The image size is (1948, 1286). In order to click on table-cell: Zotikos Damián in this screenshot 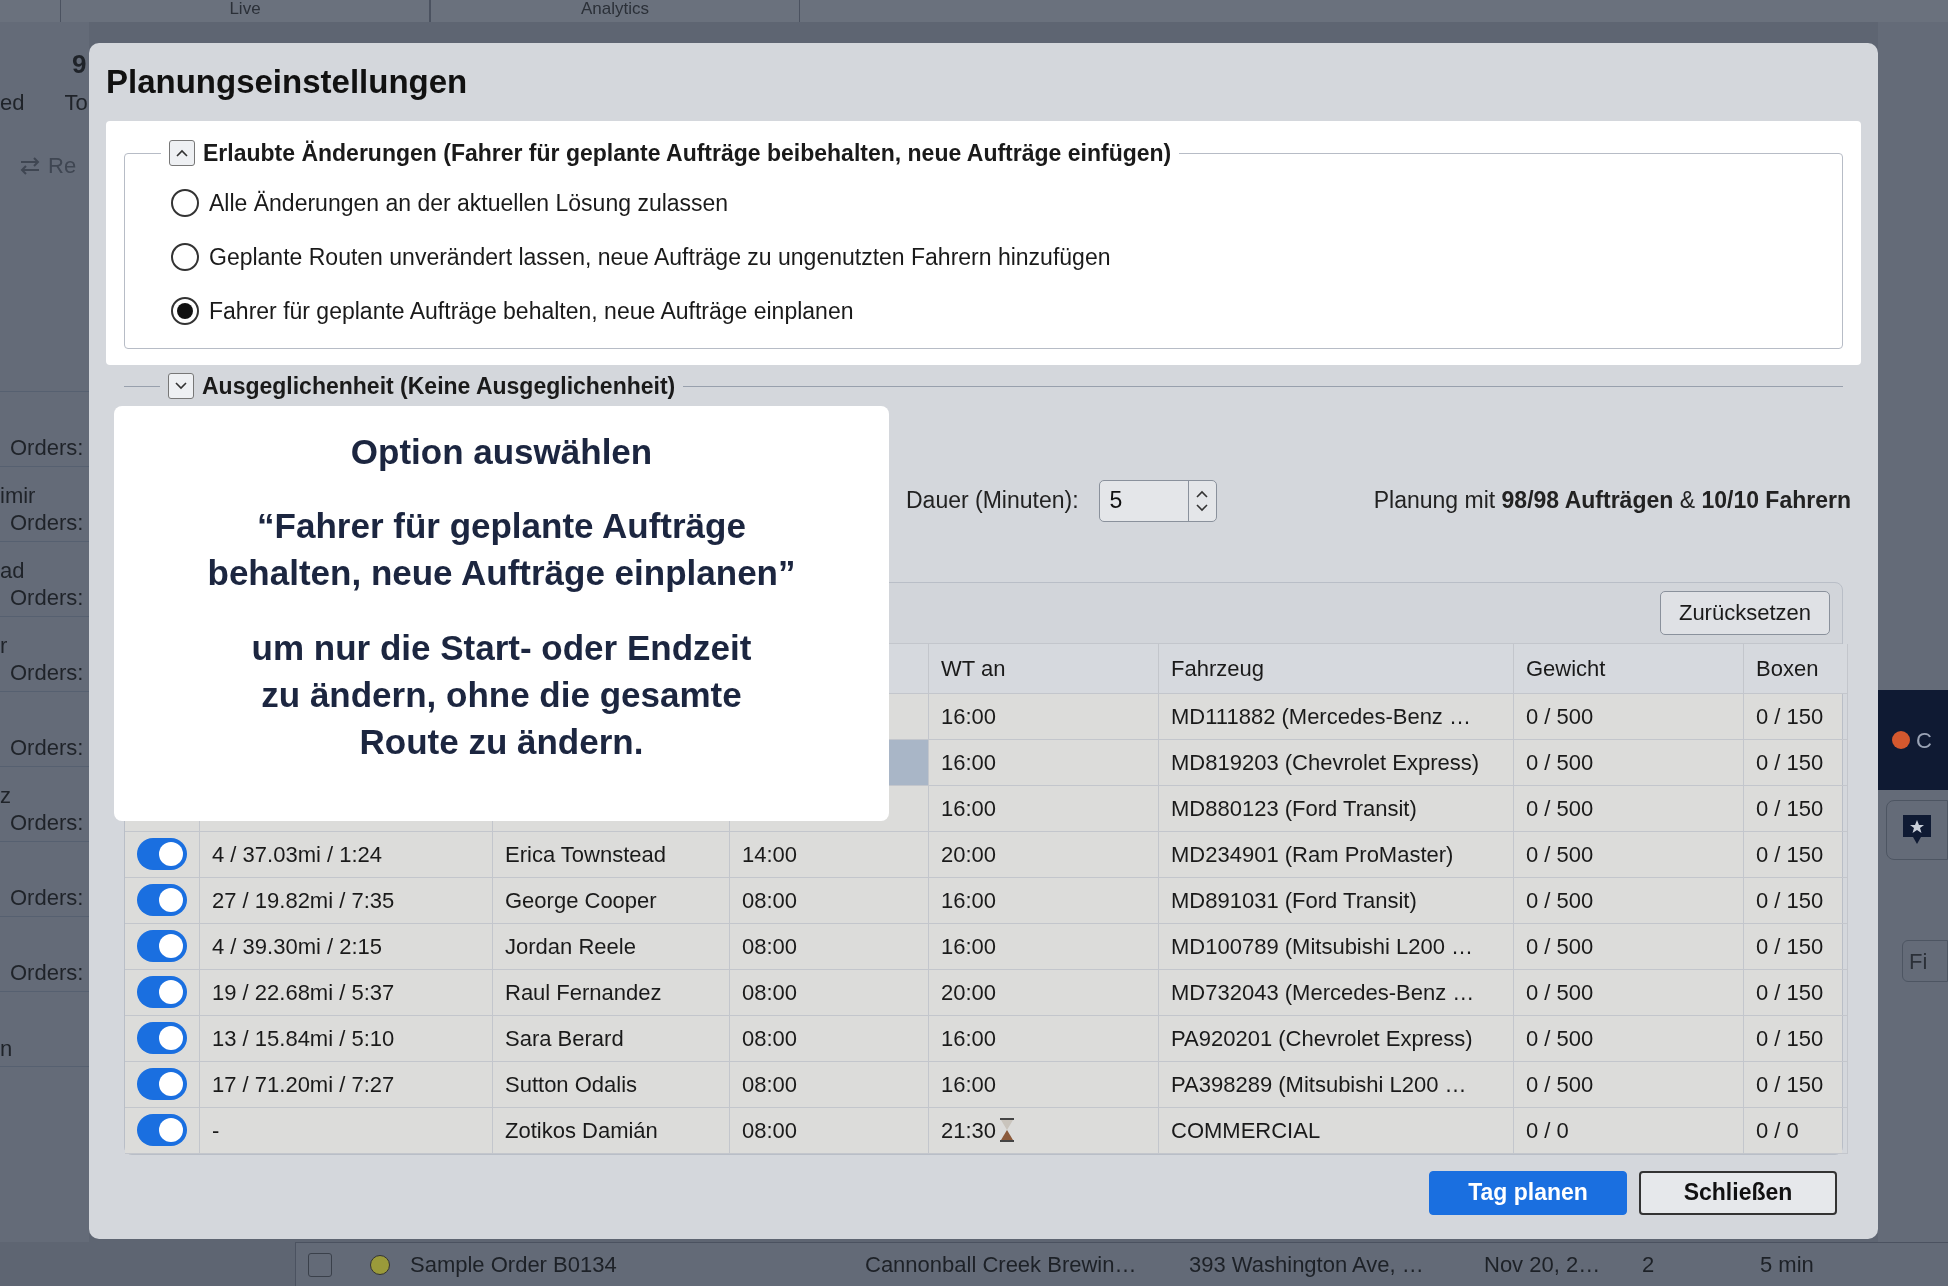, I will do `click(611, 1130)`.